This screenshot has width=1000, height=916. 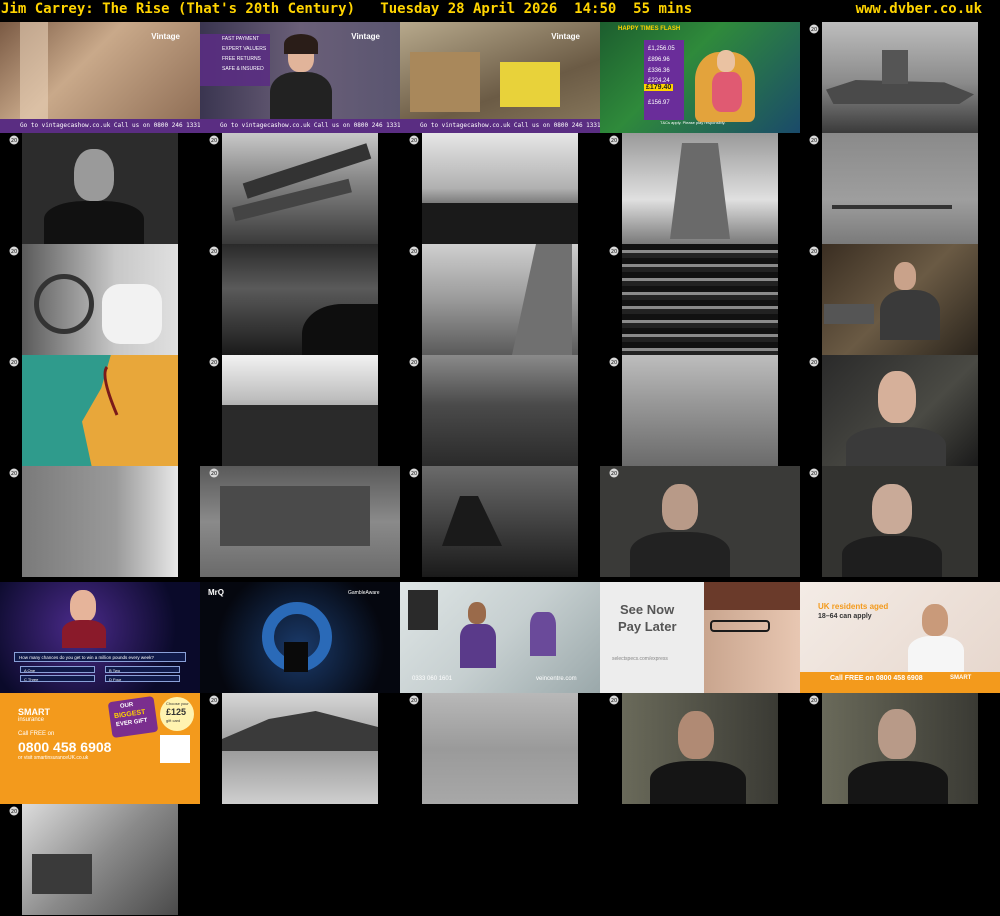 What do you see at coordinates (300, 748) in the screenshot?
I see `thumbnail-32: 20` at bounding box center [300, 748].